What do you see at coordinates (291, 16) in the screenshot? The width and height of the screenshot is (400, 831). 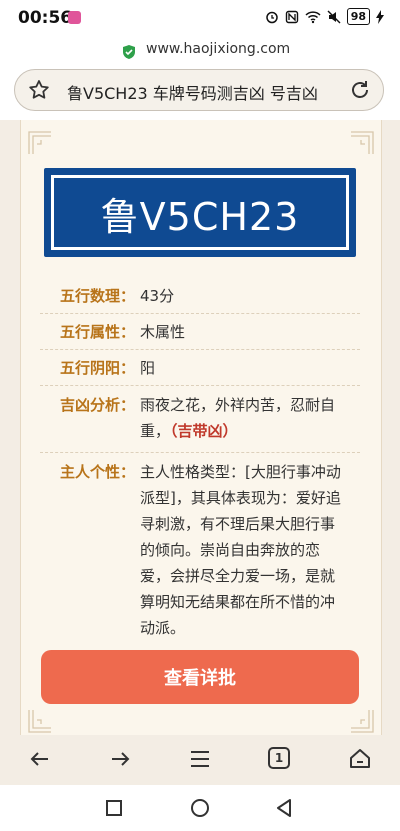 I see `nfc-icon` at bounding box center [291, 16].